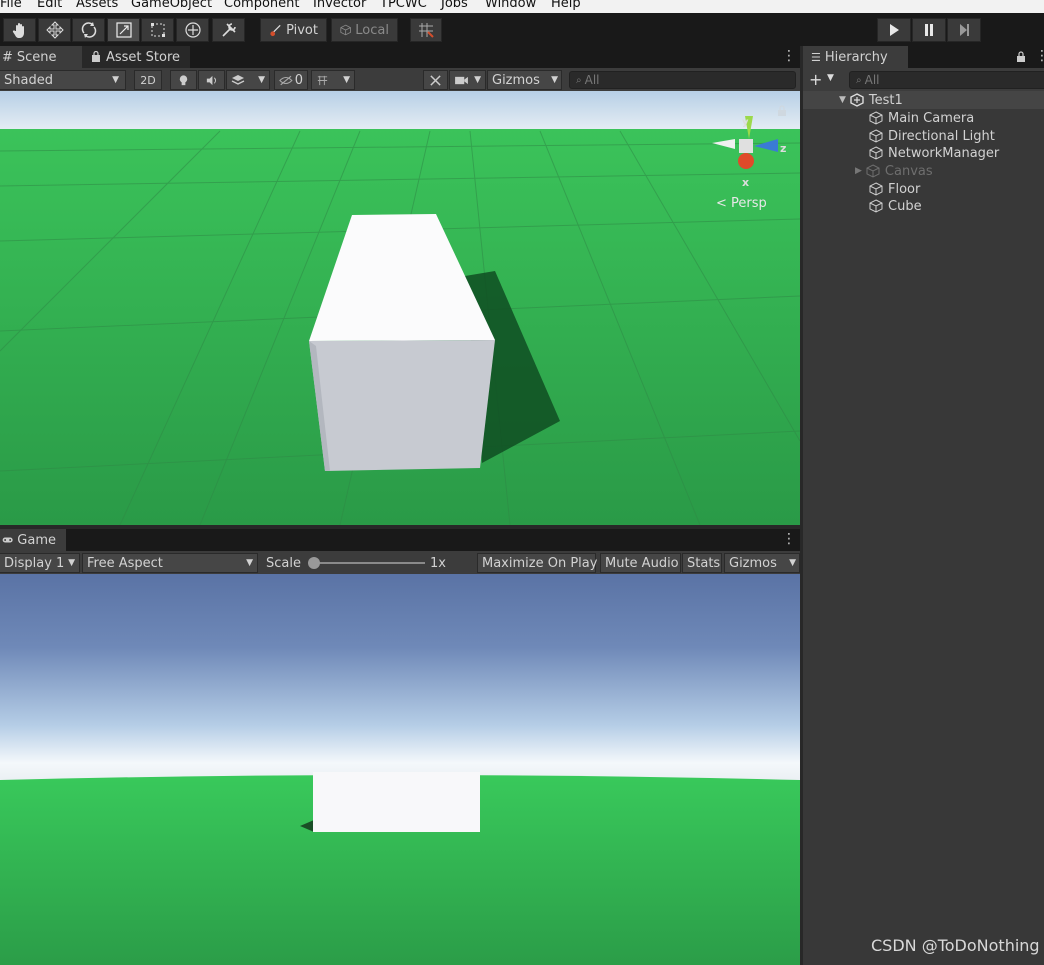  I want to click on cube-front, so click(402, 405).